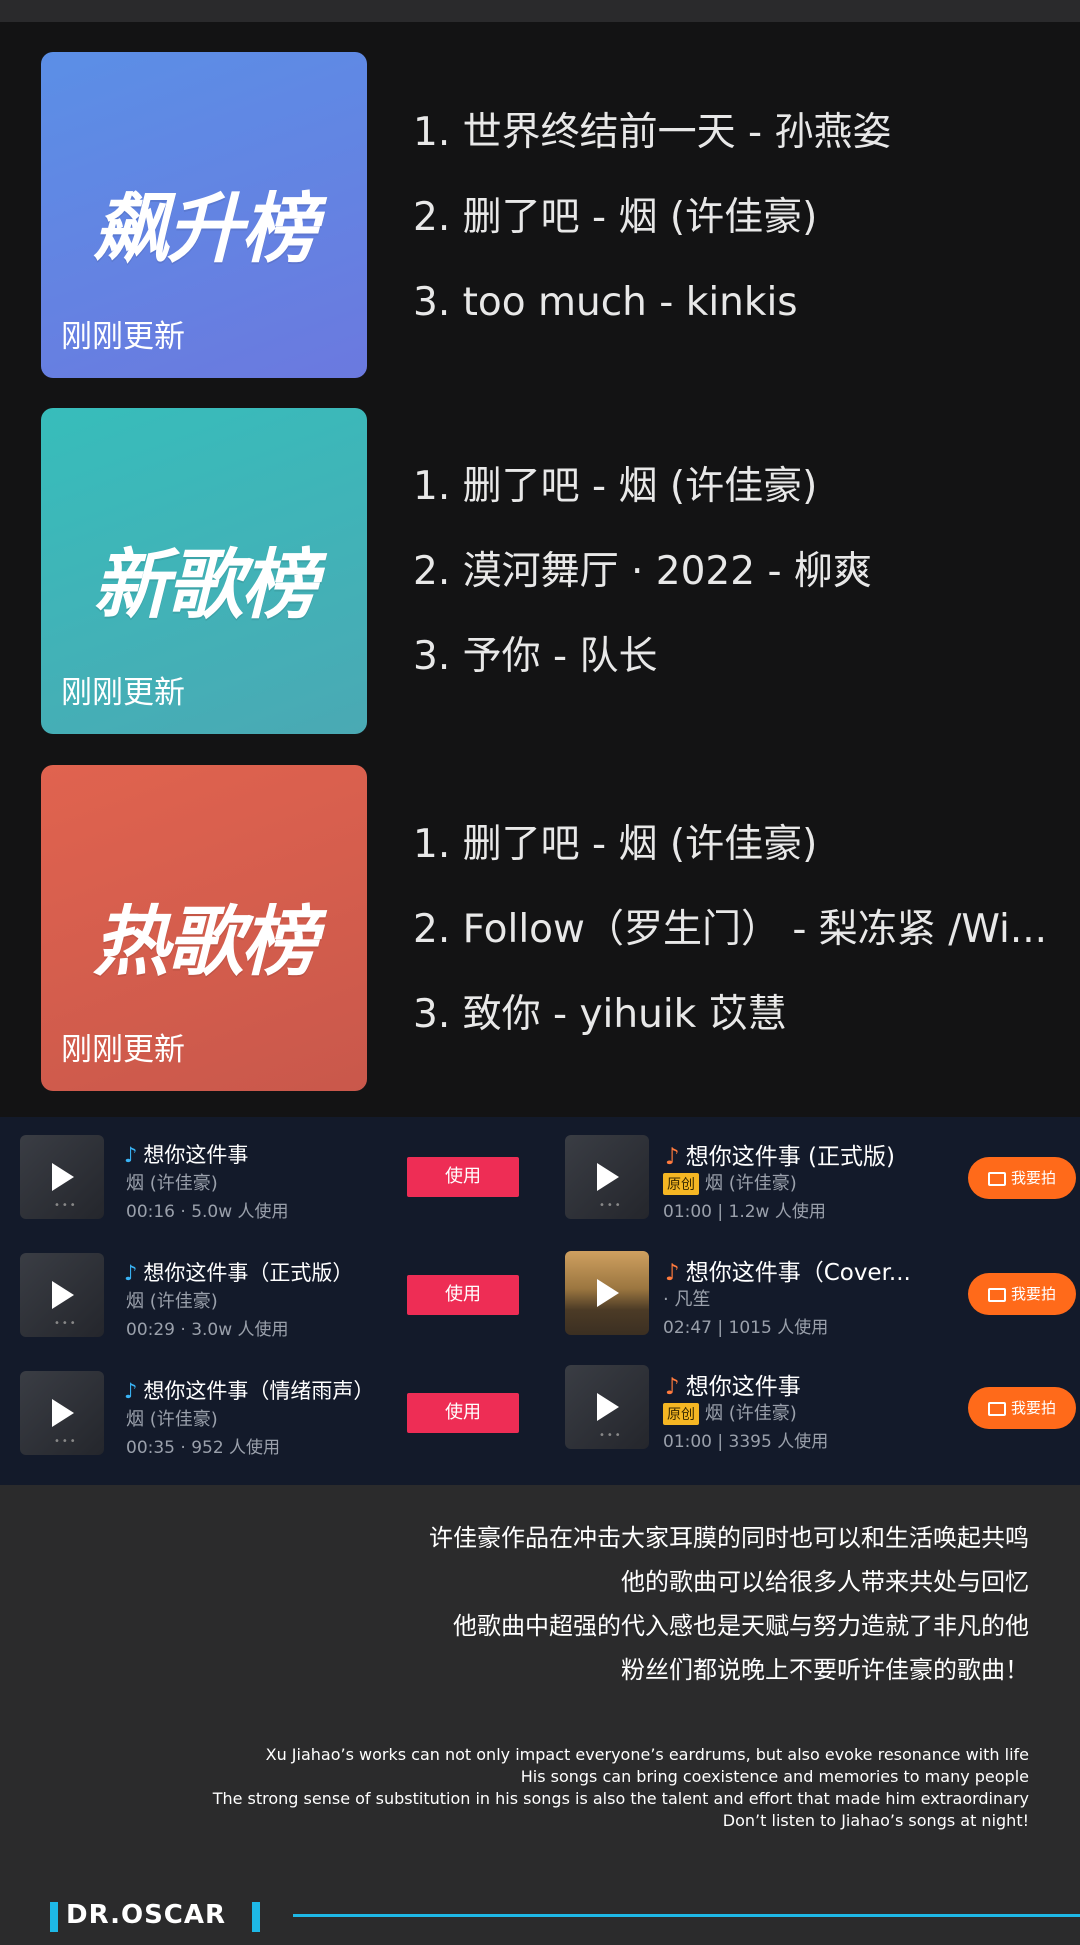  I want to click on song-title-text: 想你这件事 (正式版), so click(790, 1157).